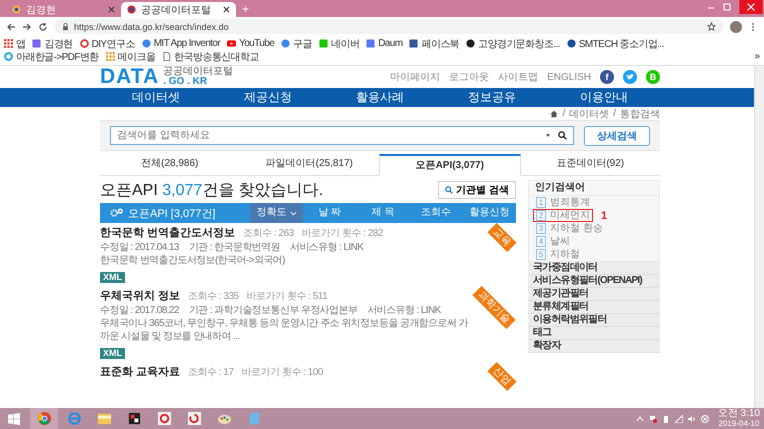 This screenshot has height=429, width=764. I want to click on forward-icon, so click(27, 27).